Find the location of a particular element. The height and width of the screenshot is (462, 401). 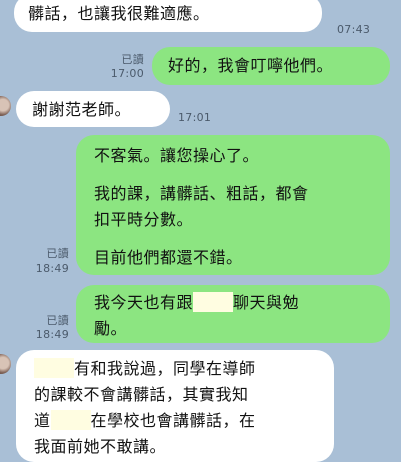

message-text: 扣平時分數。 is located at coordinates (144, 219).